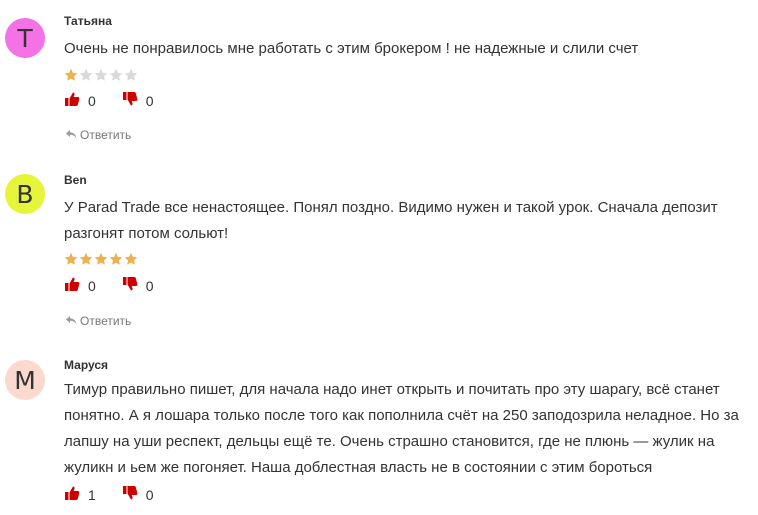 The image size is (758, 515). I want to click on comment-author: Ben, so click(75, 180).